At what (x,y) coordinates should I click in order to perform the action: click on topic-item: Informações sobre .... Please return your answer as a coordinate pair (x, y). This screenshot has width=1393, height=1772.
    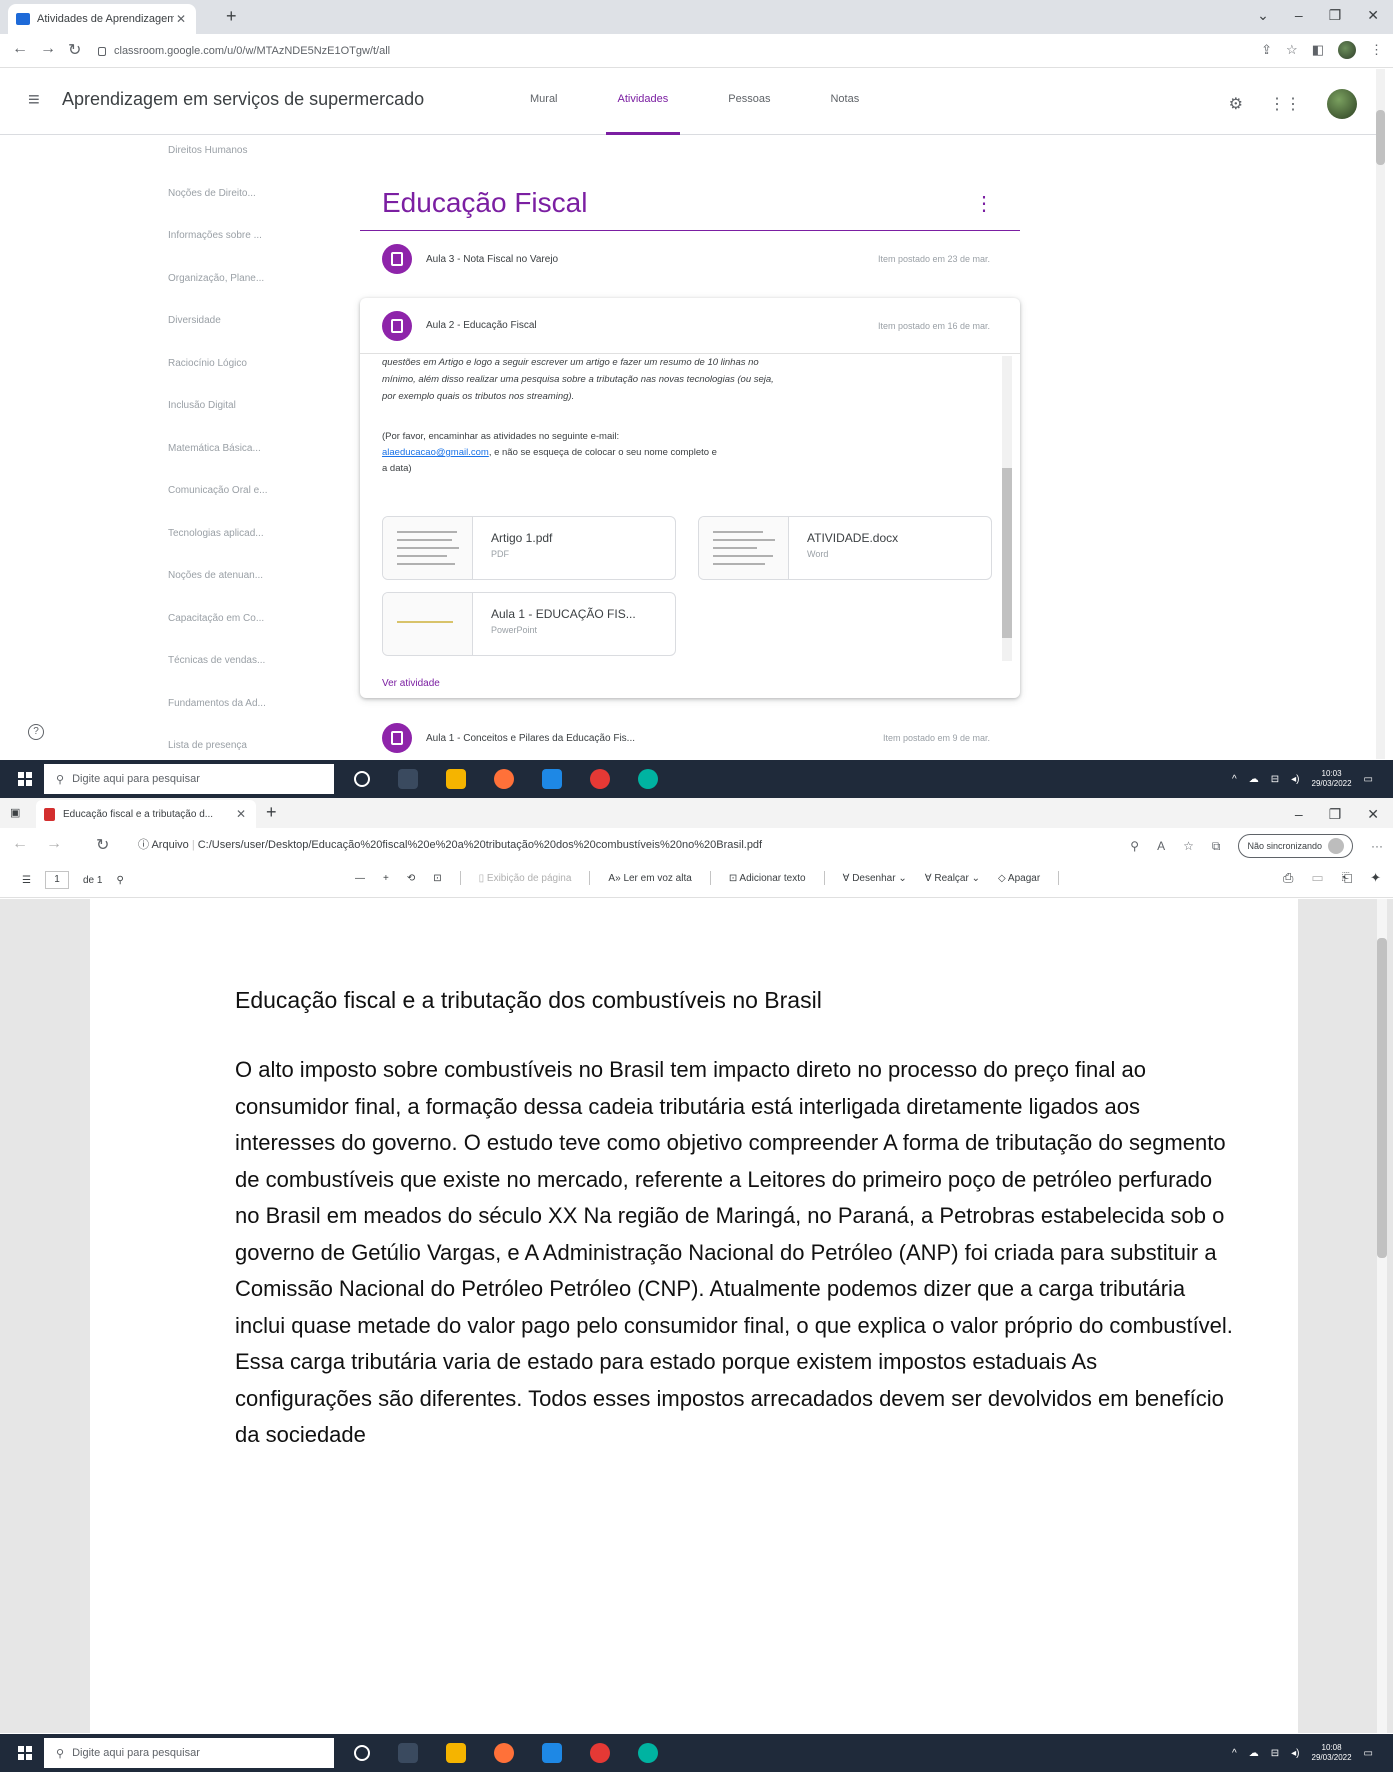
    Looking at the image, I should click on (233, 251).